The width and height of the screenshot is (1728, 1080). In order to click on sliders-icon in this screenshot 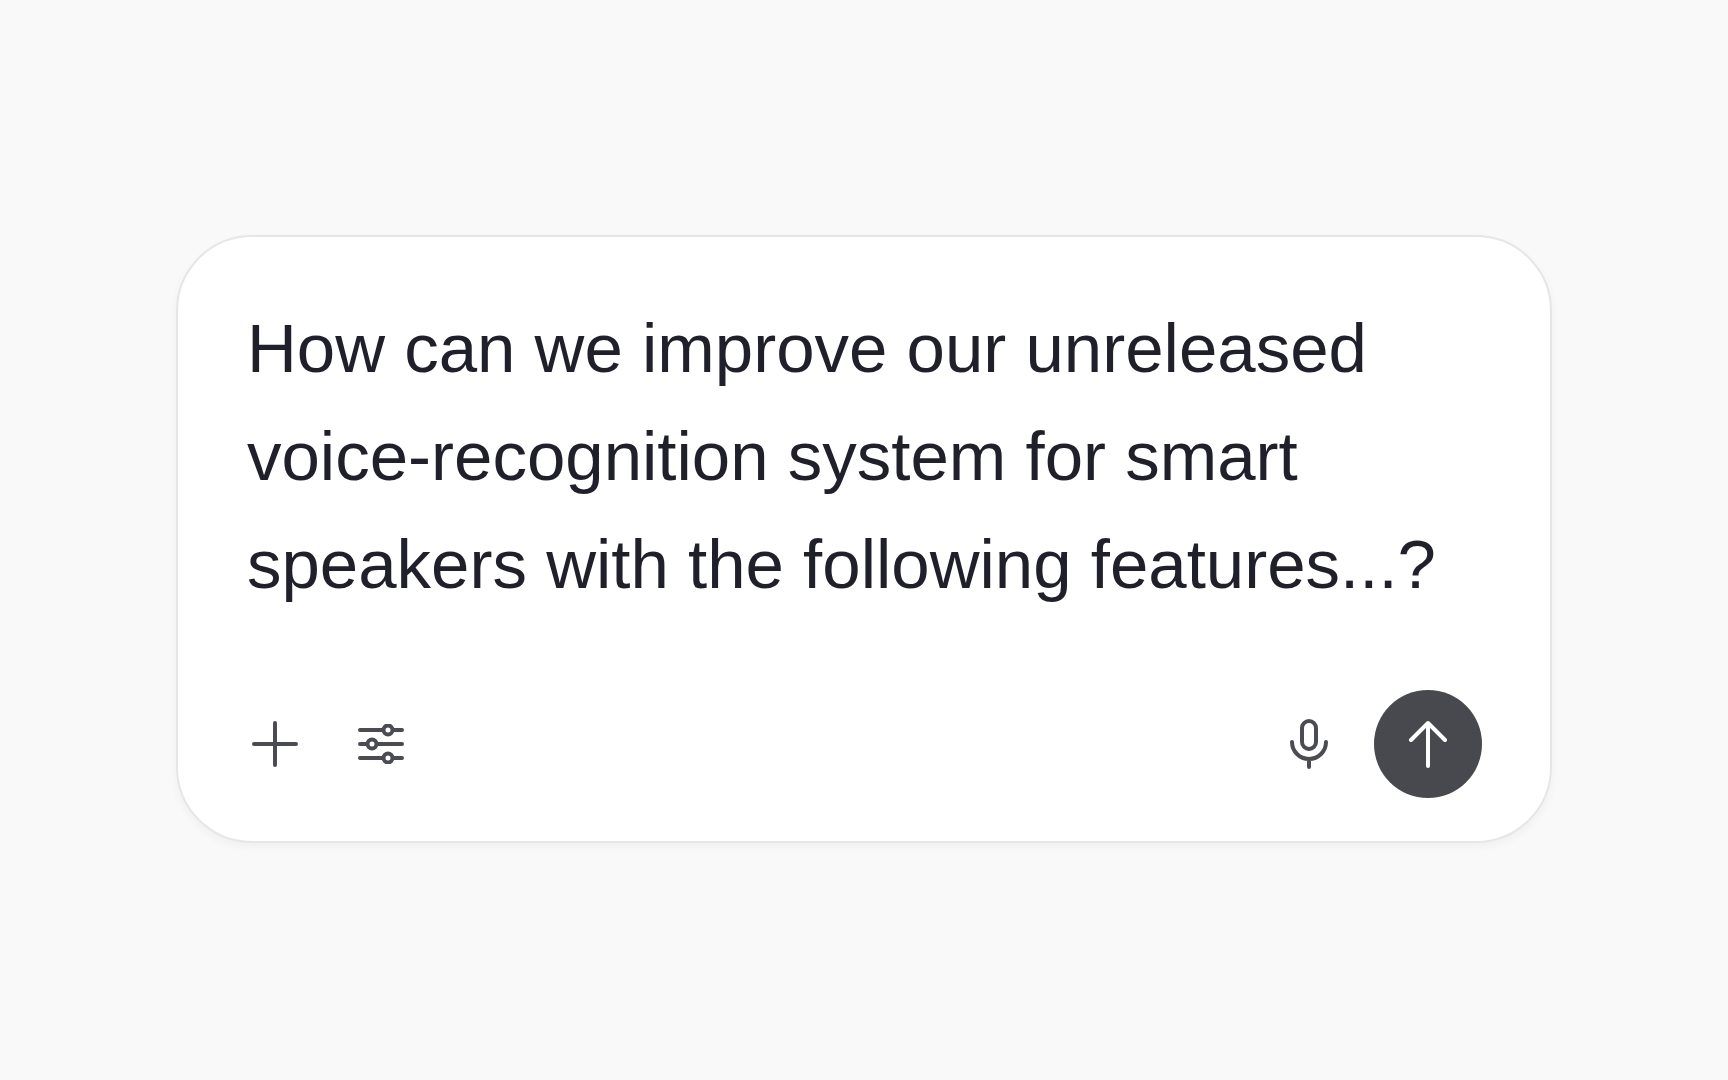, I will do `click(381, 744)`.